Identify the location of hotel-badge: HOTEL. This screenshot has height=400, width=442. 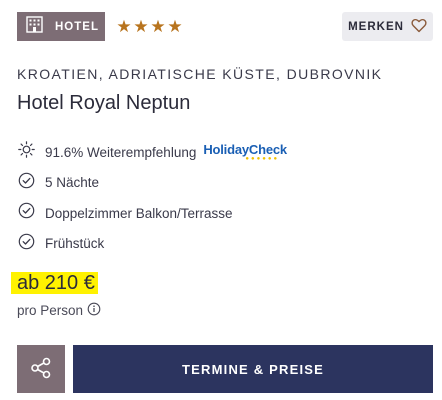
(61, 26).